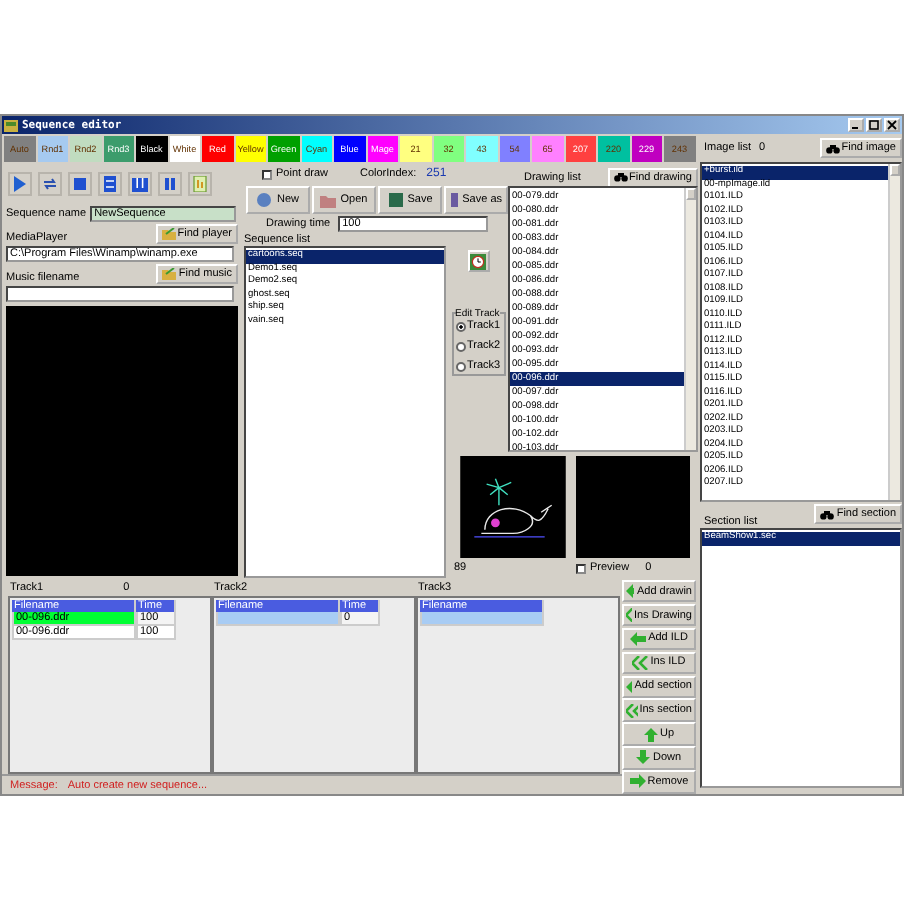  Describe the element at coordinates (637, 781) in the screenshot. I see `arrow-right-icon` at that location.